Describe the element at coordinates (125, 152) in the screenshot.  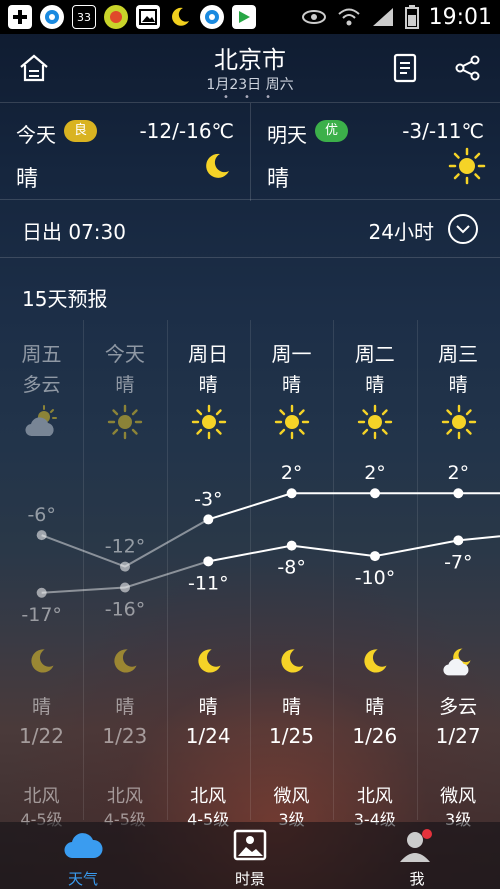
I see `today-card: 今天 良 -12/-16℃ 晴` at that location.